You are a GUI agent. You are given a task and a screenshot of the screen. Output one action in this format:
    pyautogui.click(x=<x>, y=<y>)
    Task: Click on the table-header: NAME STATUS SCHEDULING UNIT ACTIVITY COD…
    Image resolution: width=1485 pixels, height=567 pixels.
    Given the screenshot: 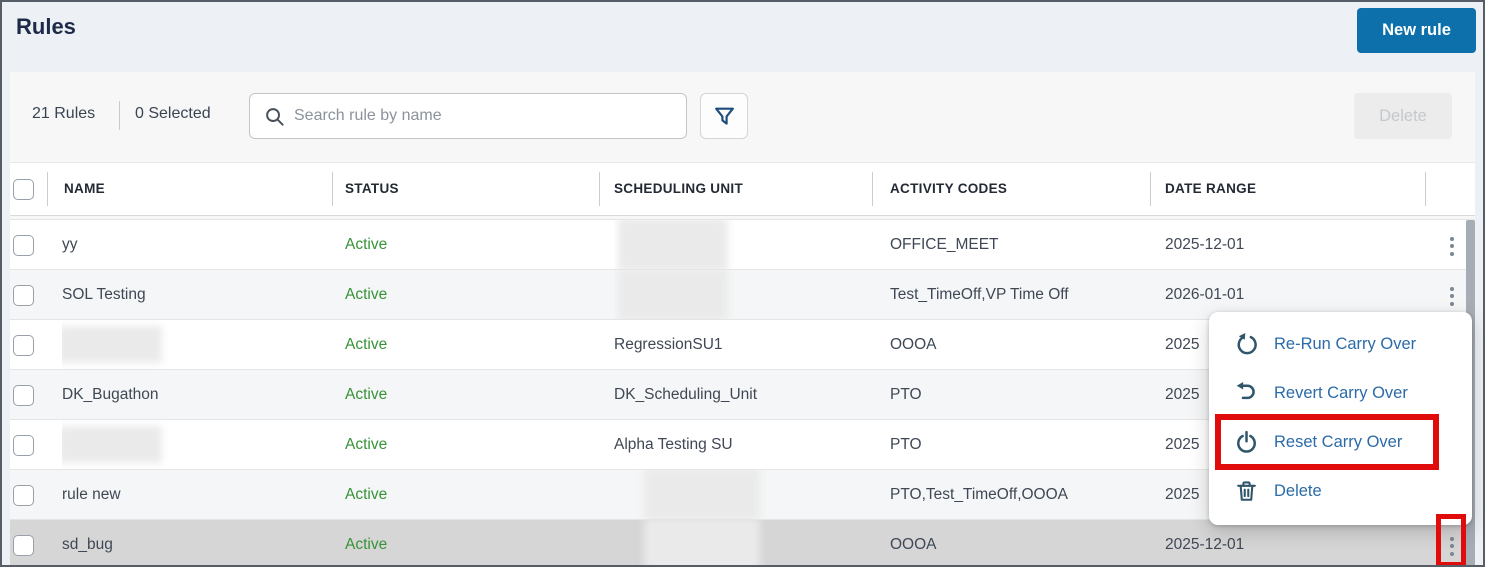 What is the action you would take?
    pyautogui.click(x=742, y=189)
    